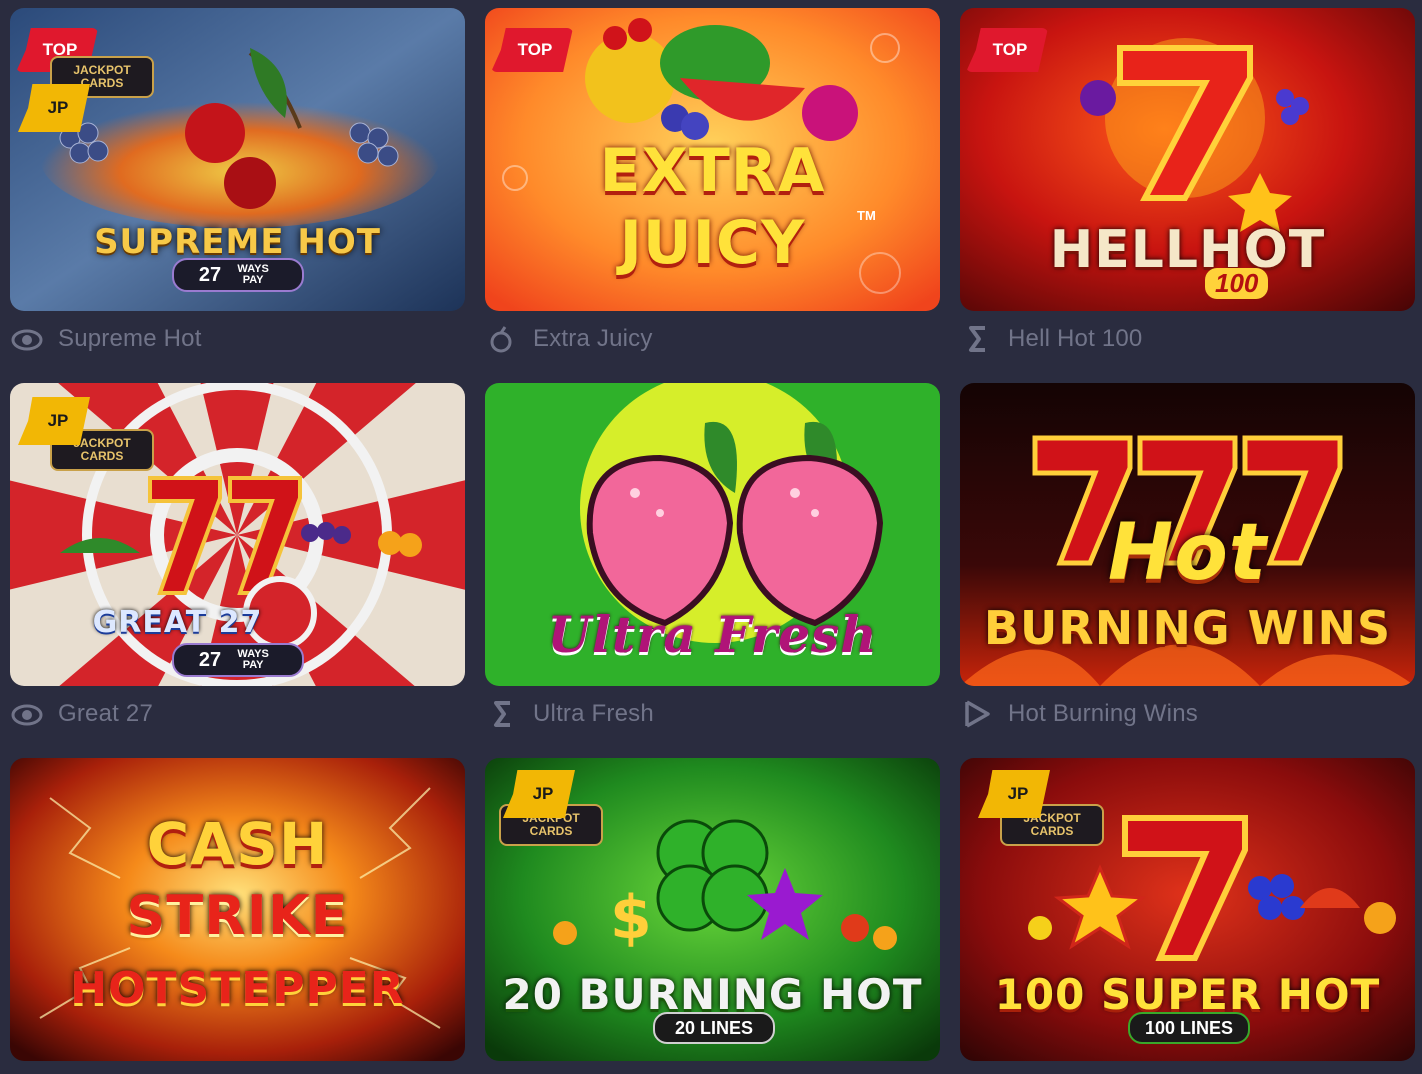  What do you see at coordinates (712, 534) in the screenshot?
I see `game-card-ultra-fresh: Ultra Fresh` at bounding box center [712, 534].